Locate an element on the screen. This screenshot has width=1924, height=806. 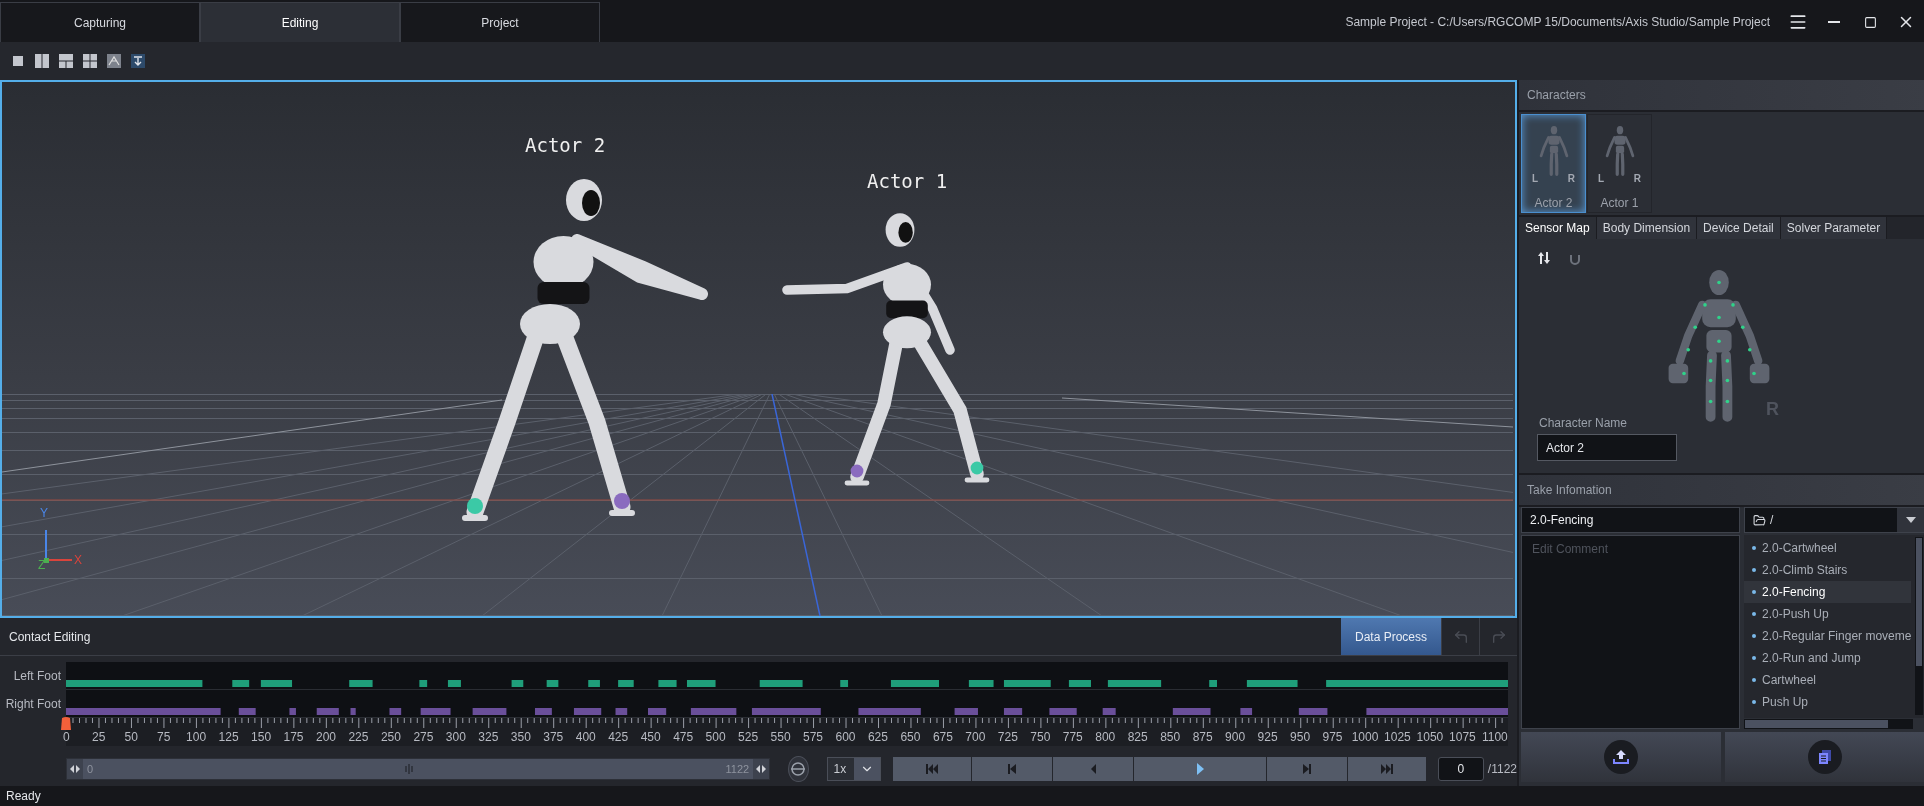
status-text: Ready is located at coordinates (23, 796).